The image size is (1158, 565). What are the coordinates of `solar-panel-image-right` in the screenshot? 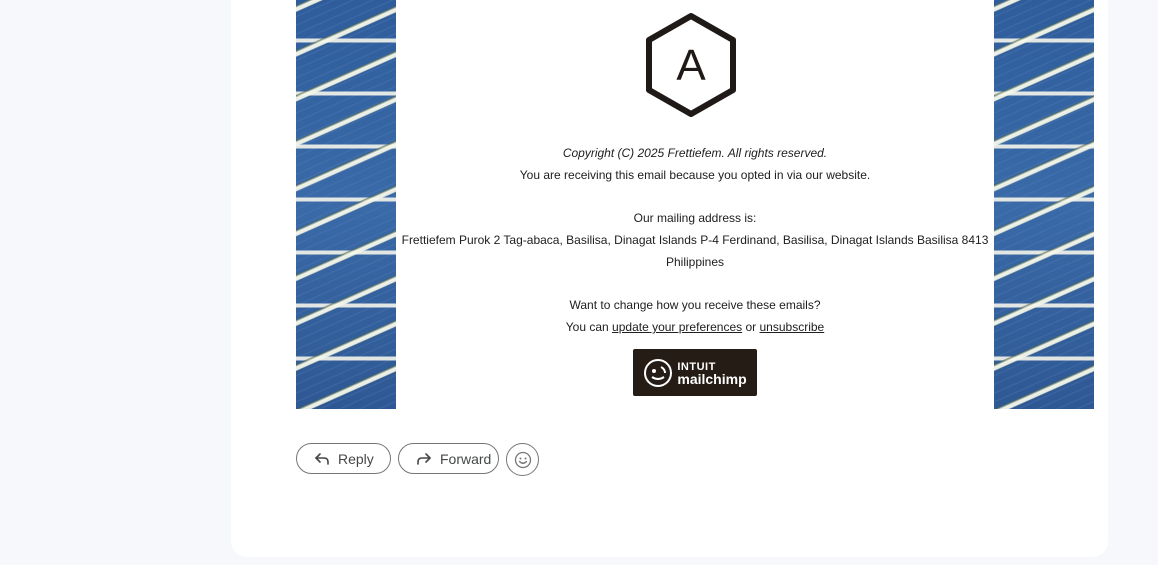 It's located at (1044, 204).